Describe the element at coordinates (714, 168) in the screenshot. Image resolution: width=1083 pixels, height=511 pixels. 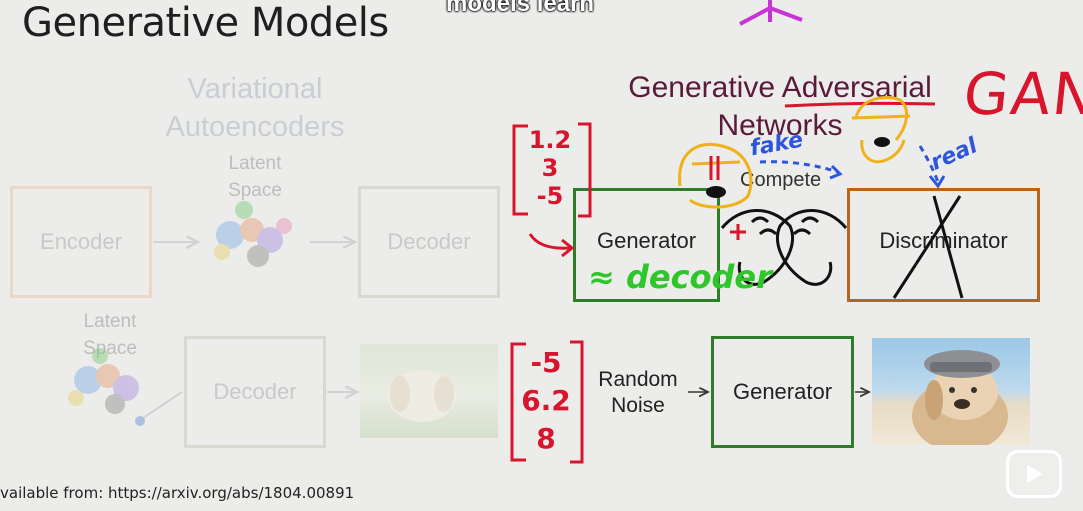
I see `tally-marks` at that location.